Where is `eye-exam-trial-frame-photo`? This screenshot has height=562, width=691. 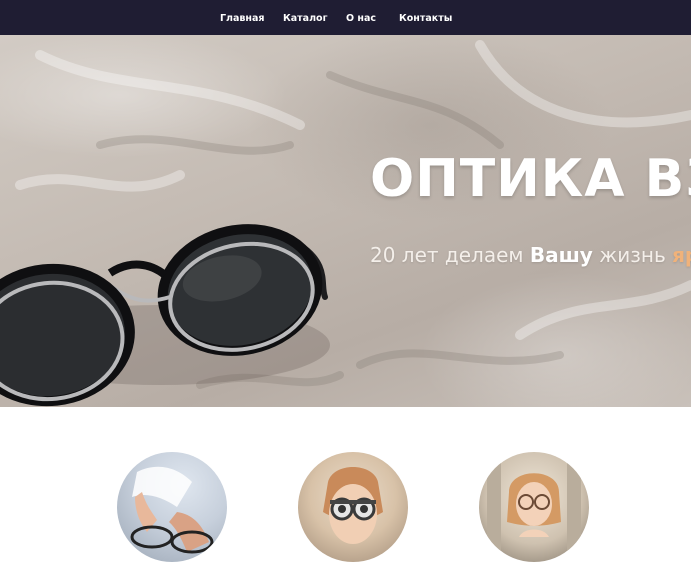 eye-exam-trial-frame-photo is located at coordinates (353, 507).